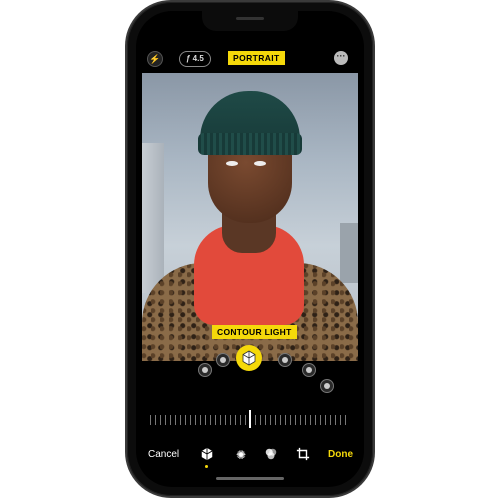 Image resolution: width=500 pixels, height=500 pixels. Describe the element at coordinates (205, 370) in the screenshot. I see `natural-light-option` at that location.